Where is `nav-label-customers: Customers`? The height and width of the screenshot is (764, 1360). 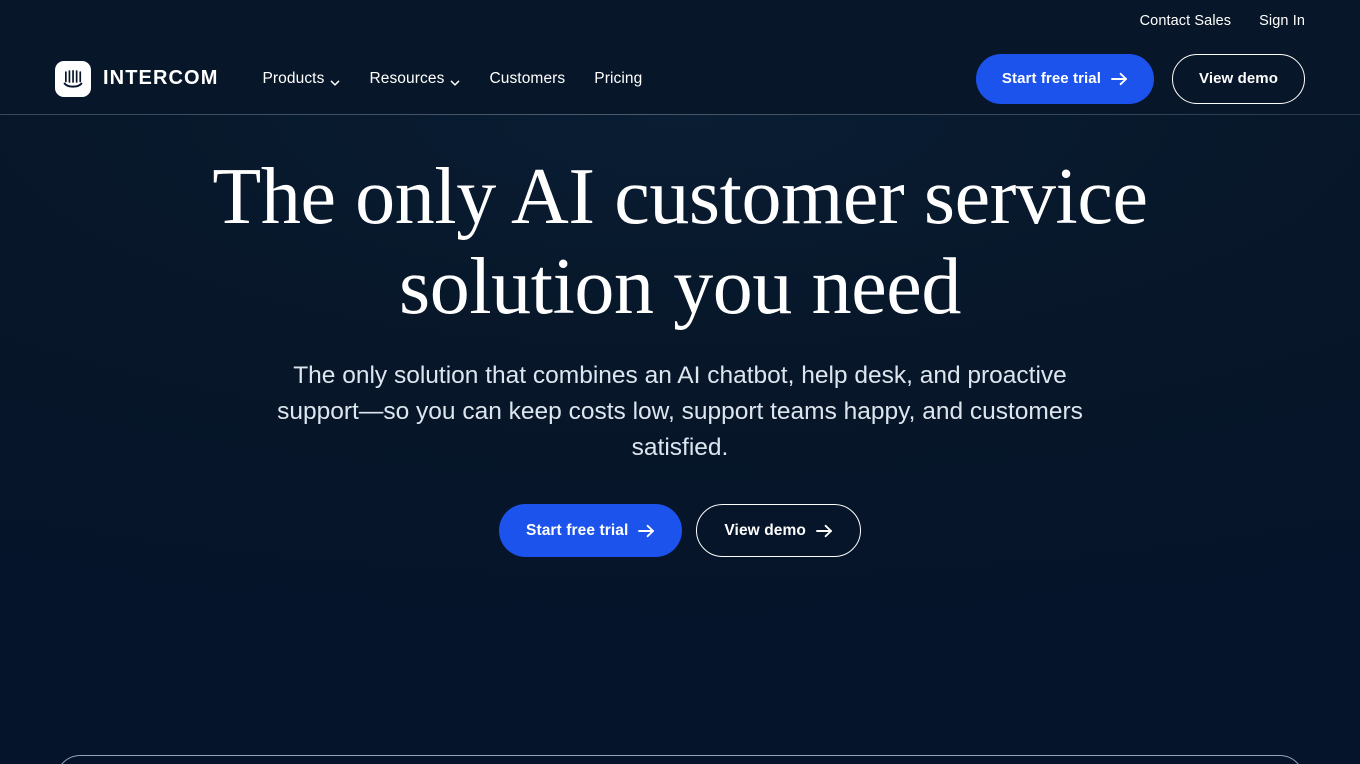 nav-label-customers: Customers is located at coordinates (527, 78).